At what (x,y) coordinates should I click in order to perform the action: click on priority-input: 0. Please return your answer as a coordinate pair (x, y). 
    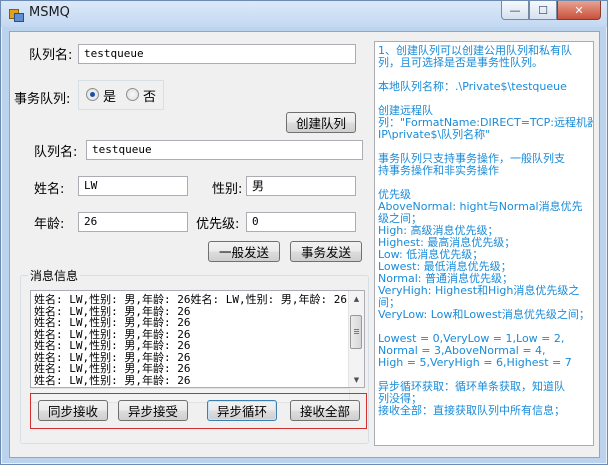
    Looking at the image, I should click on (301, 222).